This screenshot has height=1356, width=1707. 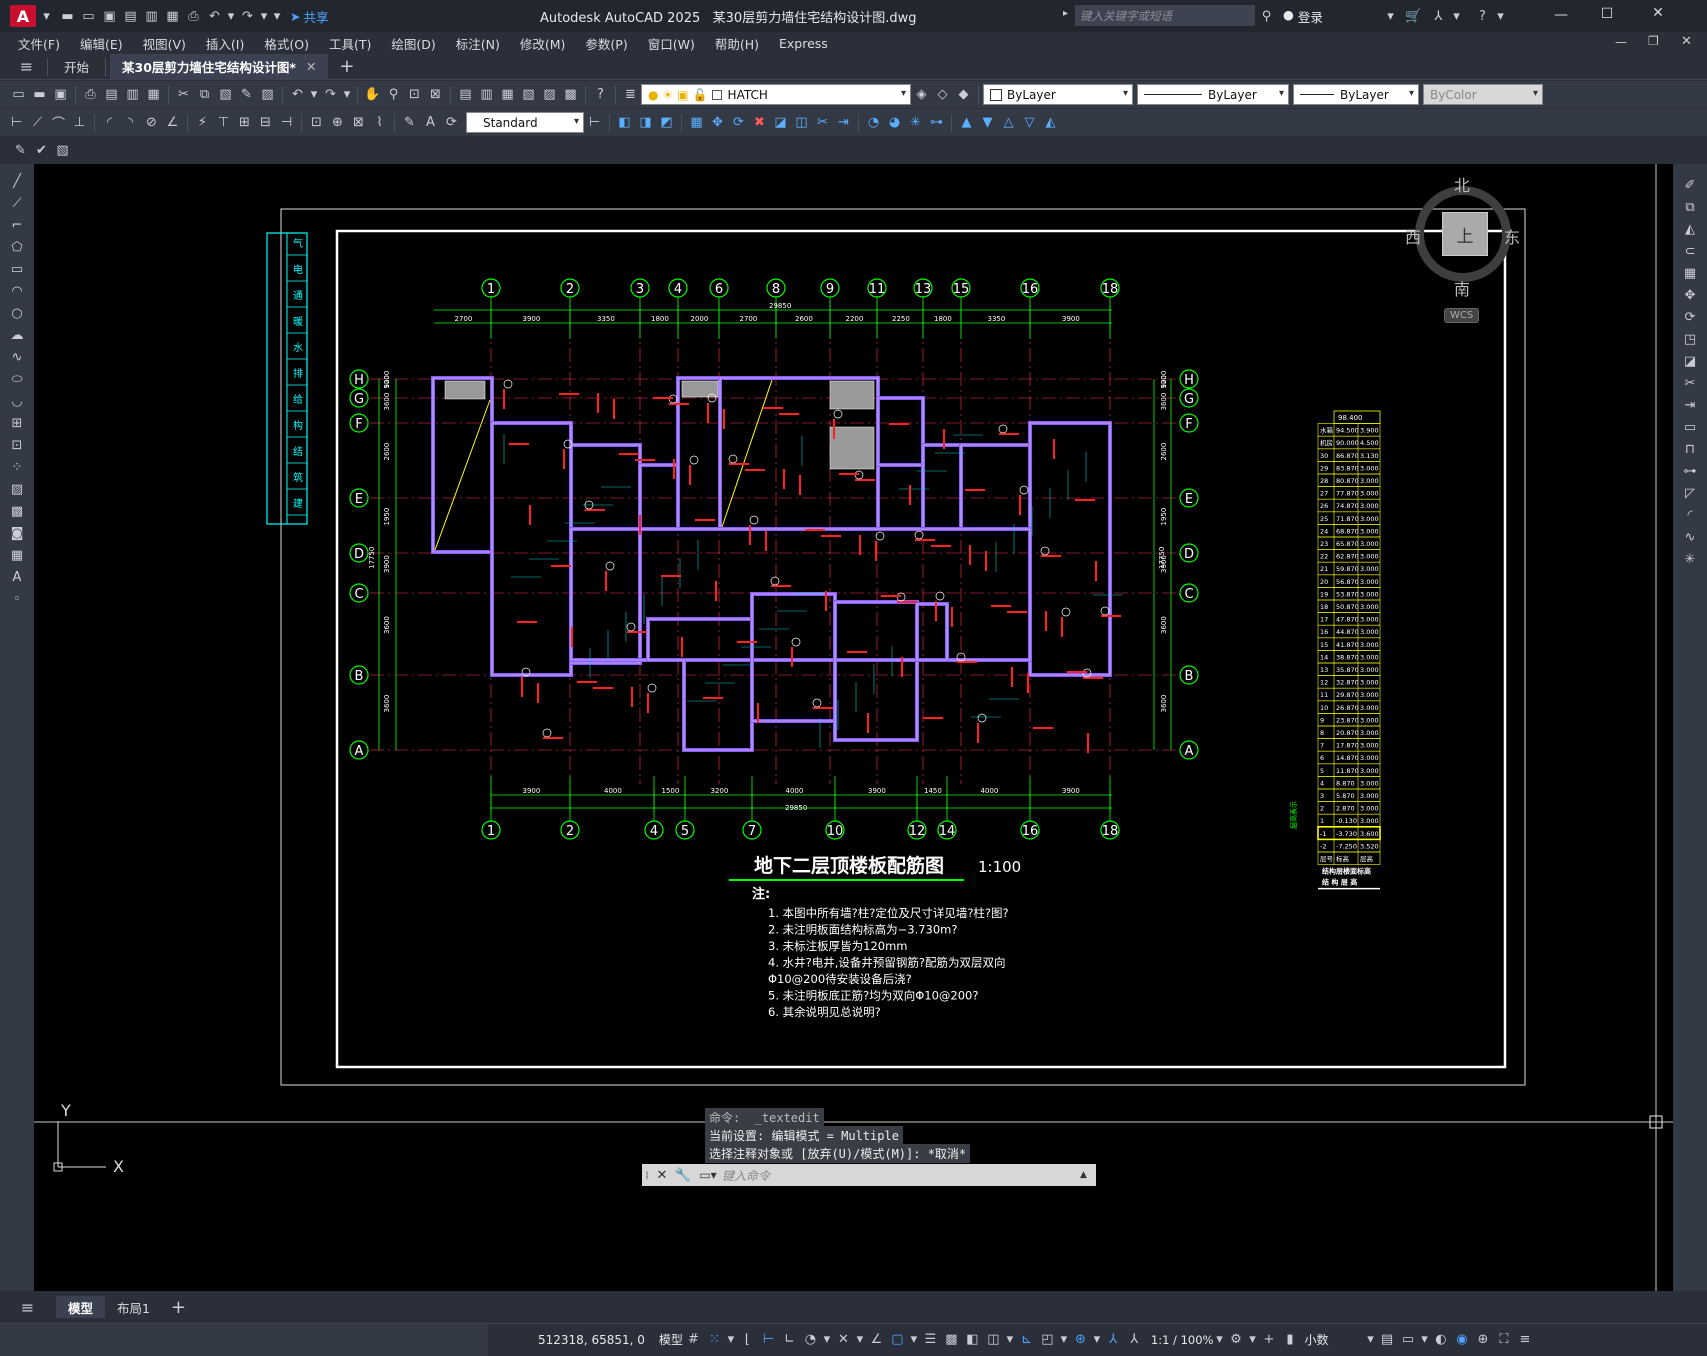 I want to click on lock-ui-dropdown-icon: ▾, so click(x=1424, y=1340).